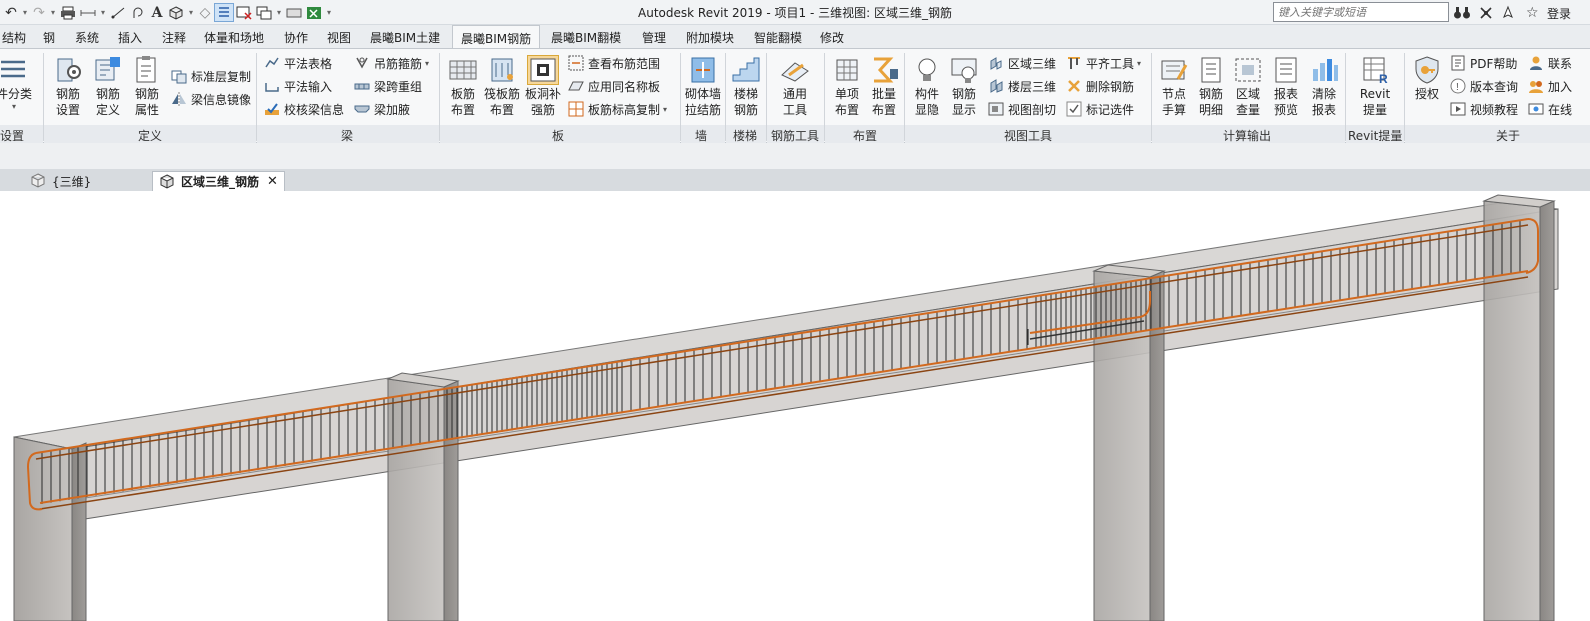 This screenshot has width=1590, height=621. Describe the element at coordinates (272, 181) in the screenshot. I see `close-icon: ✕` at that location.